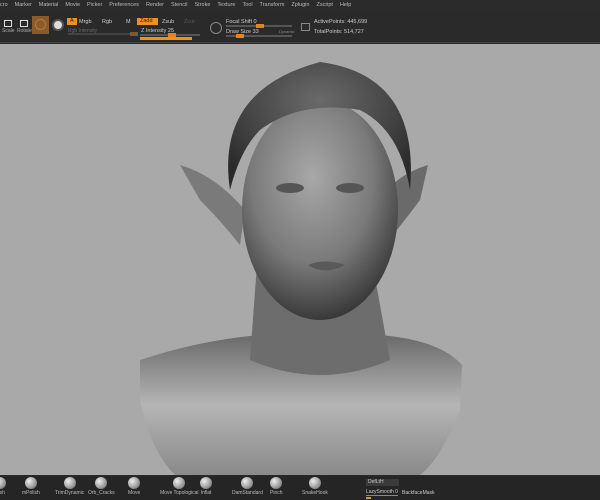  Describe the element at coordinates (320, 210) in the screenshot. I see `face-shape` at that location.